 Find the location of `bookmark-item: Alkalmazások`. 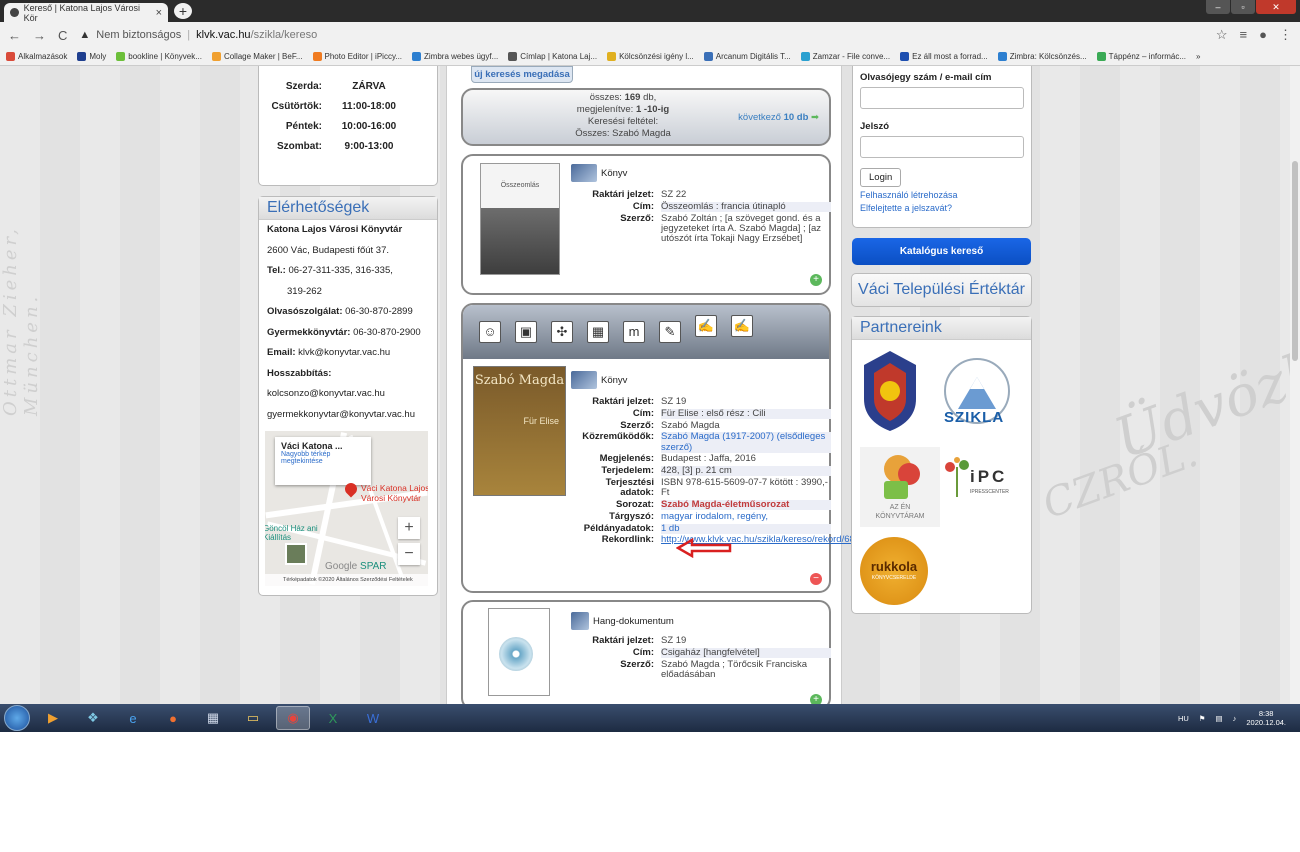

bookmark-item: Alkalmazások is located at coordinates (36, 56).